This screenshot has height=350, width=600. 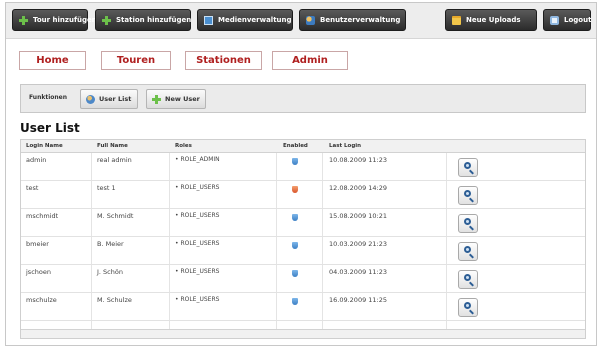 I want to click on users-icon, so click(x=310, y=20).